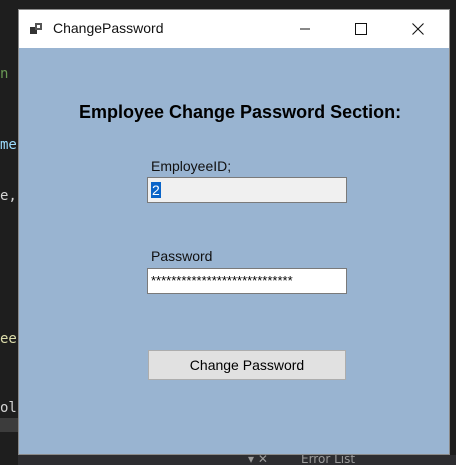  I want to click on ide-code-fragment: me, so click(8, 145).